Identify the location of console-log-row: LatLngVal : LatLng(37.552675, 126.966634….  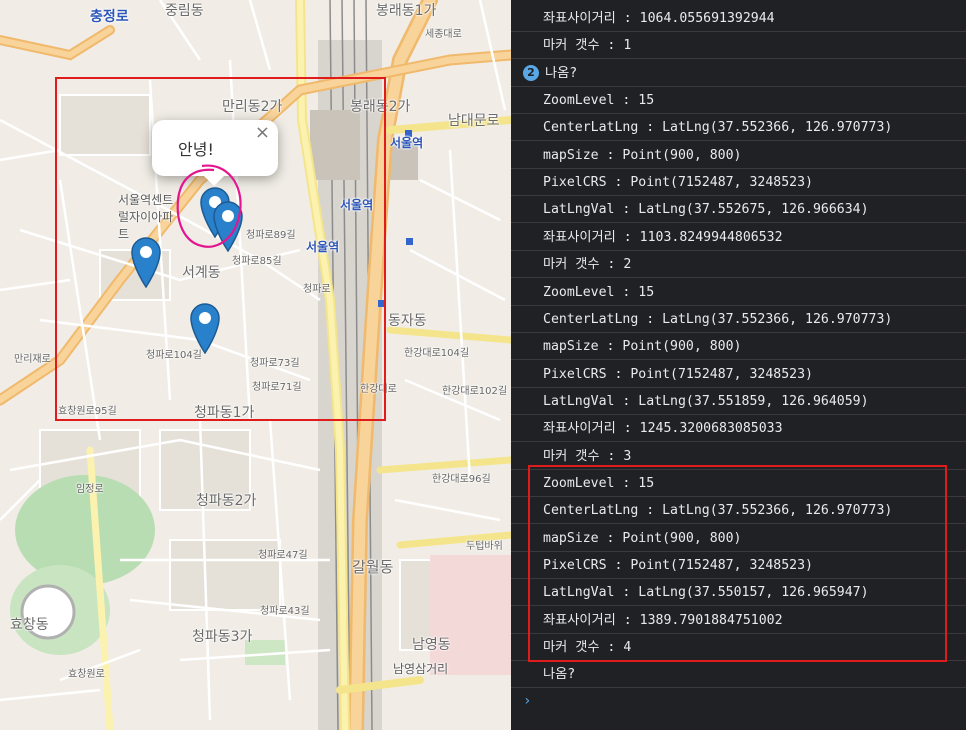
(738, 210).